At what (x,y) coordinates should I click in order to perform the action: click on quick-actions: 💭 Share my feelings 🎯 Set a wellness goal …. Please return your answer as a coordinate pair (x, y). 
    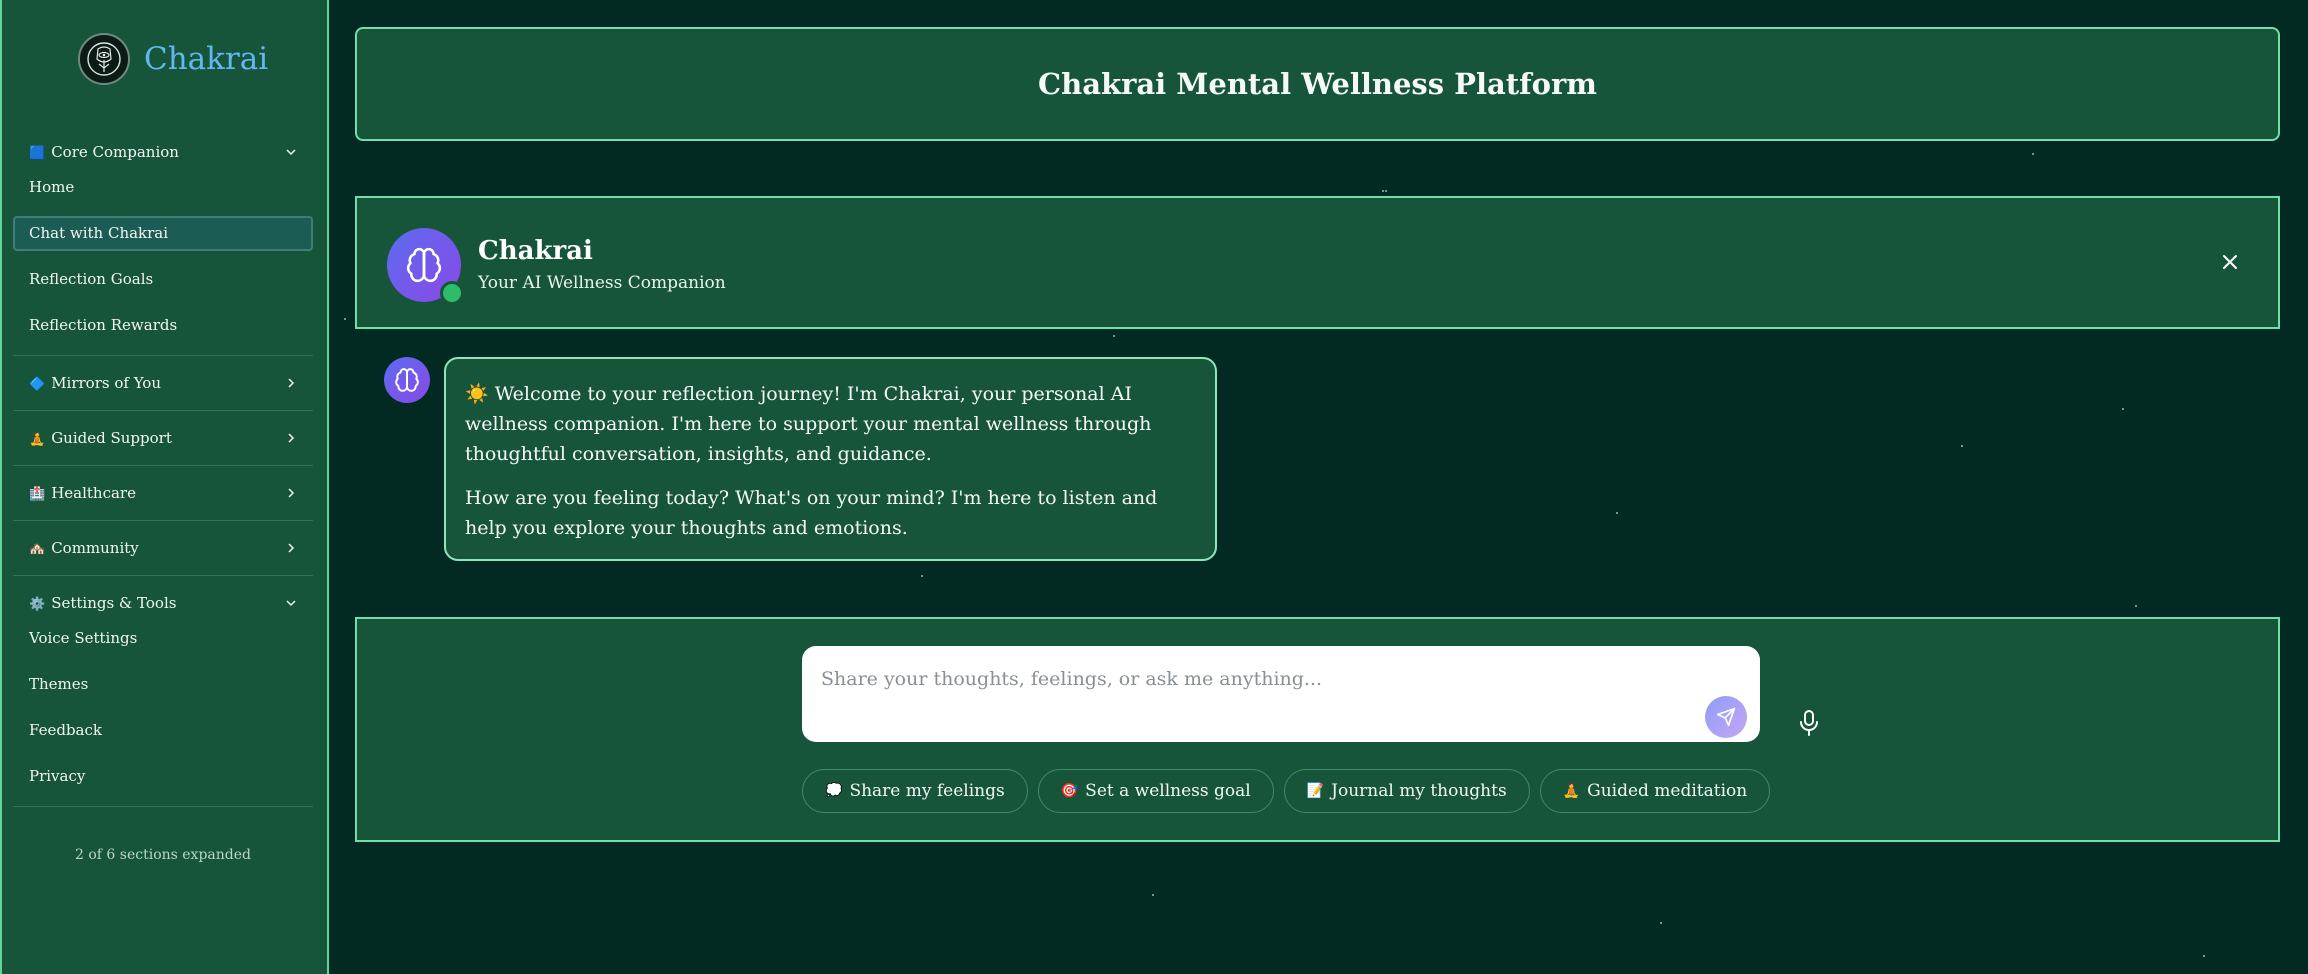
    Looking at the image, I should click on (1286, 791).